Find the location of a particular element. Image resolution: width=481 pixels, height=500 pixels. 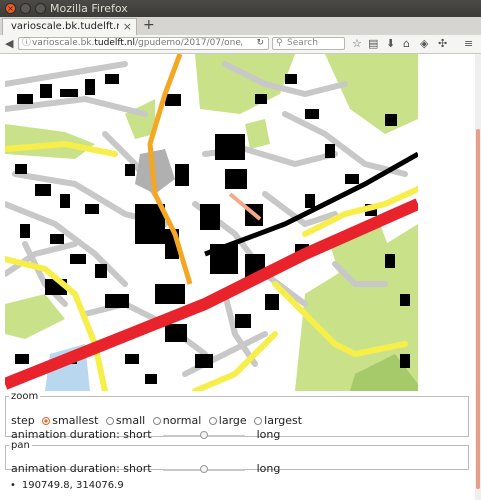

menu-icon: ≡ is located at coordinates (468, 43).